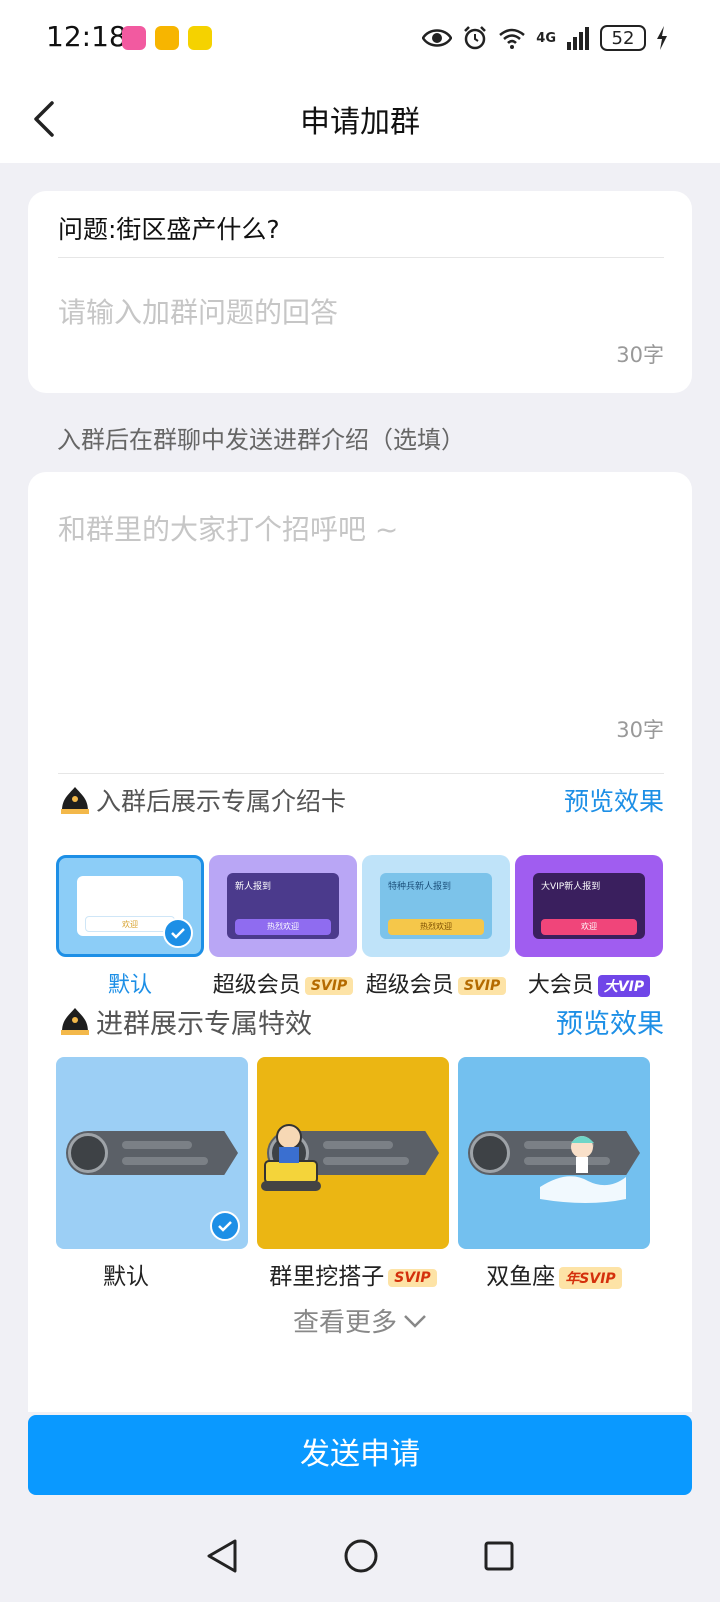 Image resolution: width=720 pixels, height=1602 pixels. Describe the element at coordinates (437, 38) in the screenshot. I see `eye-icon` at that location.